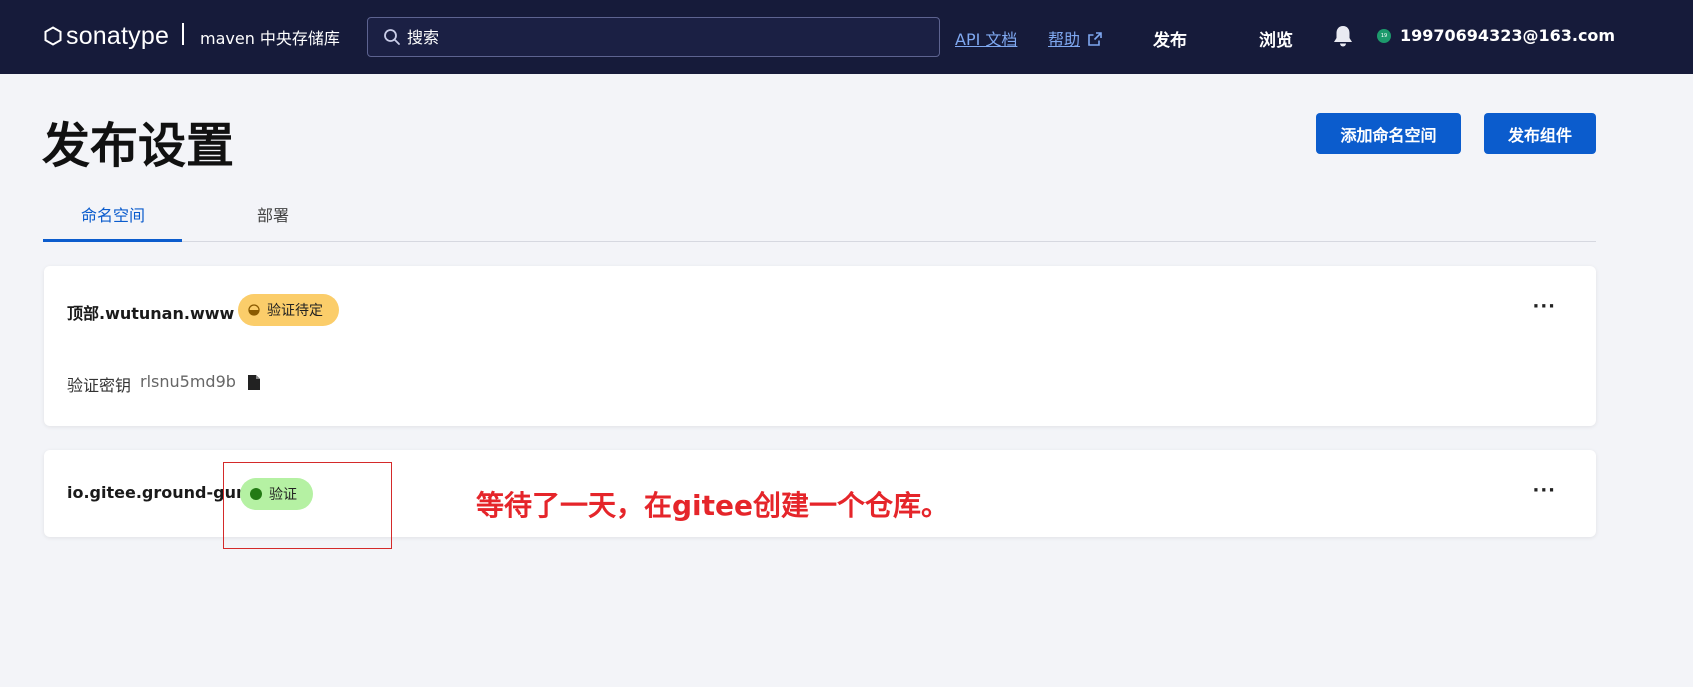  Describe the element at coordinates (112, 240) in the screenshot. I see `active-tab-indicator` at that location.